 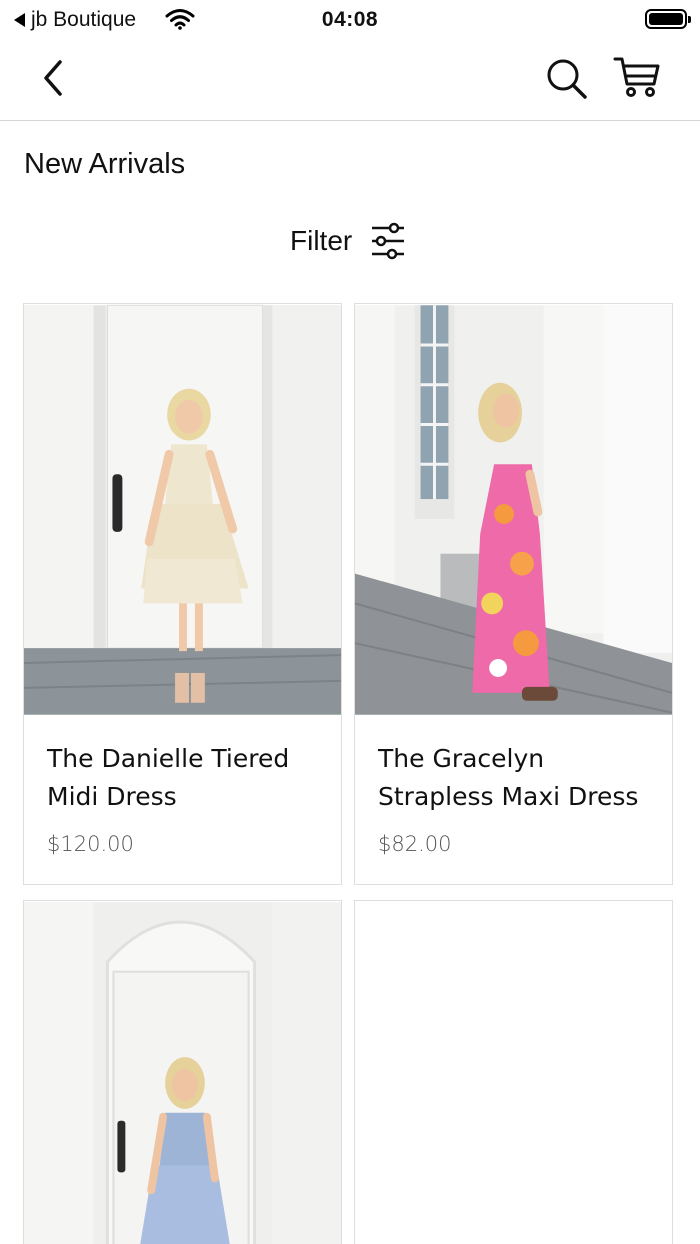 I want to click on battery-icon, so click(x=668, y=19).